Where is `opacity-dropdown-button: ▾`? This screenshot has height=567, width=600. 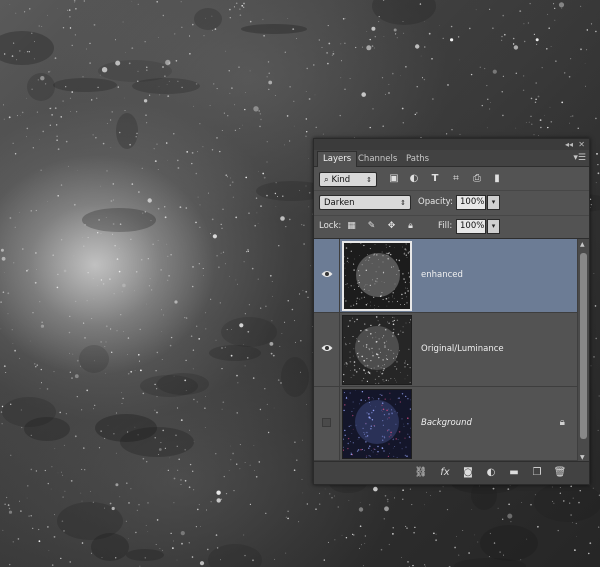 opacity-dropdown-button: ▾ is located at coordinates (493, 202).